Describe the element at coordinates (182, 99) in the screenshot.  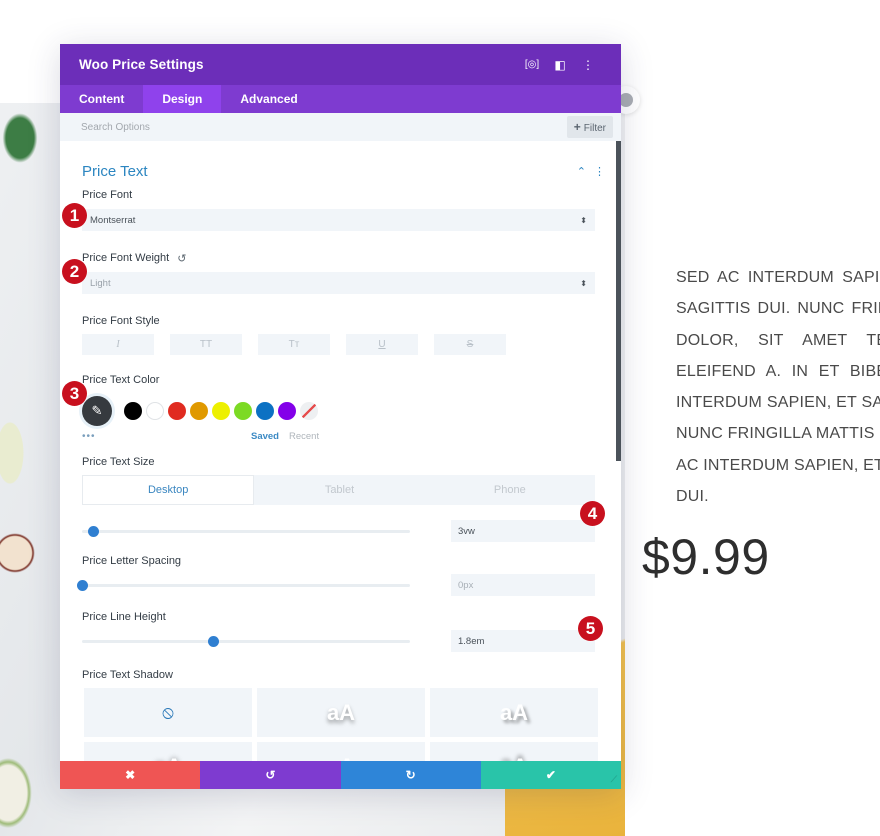
I see `tab-design: Design` at that location.